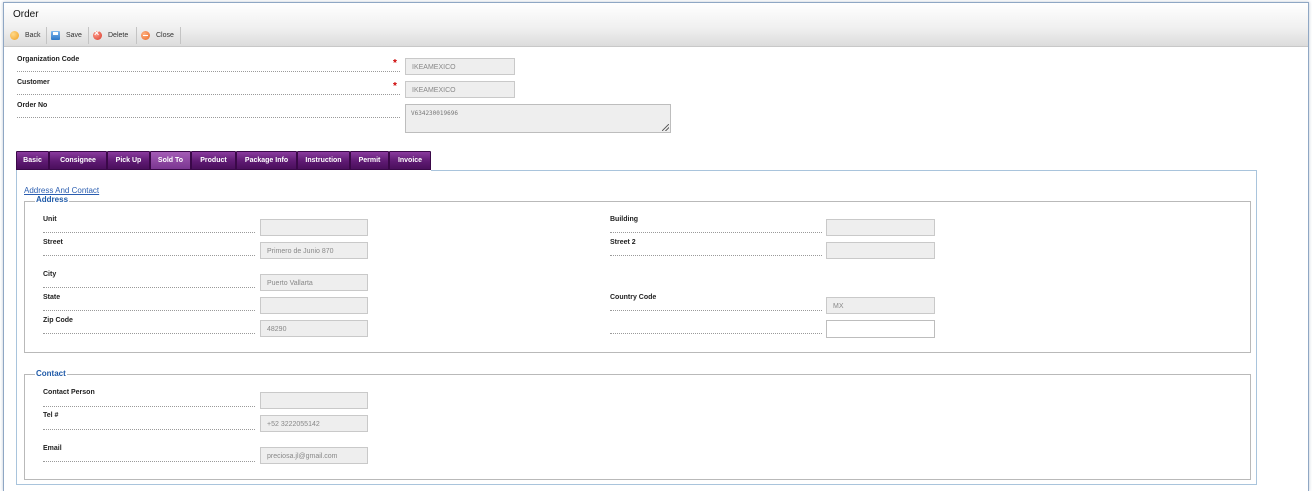 The height and width of the screenshot is (491, 1312). Describe the element at coordinates (410, 160) in the screenshot. I see `tab-invoice: Invoice` at that location.